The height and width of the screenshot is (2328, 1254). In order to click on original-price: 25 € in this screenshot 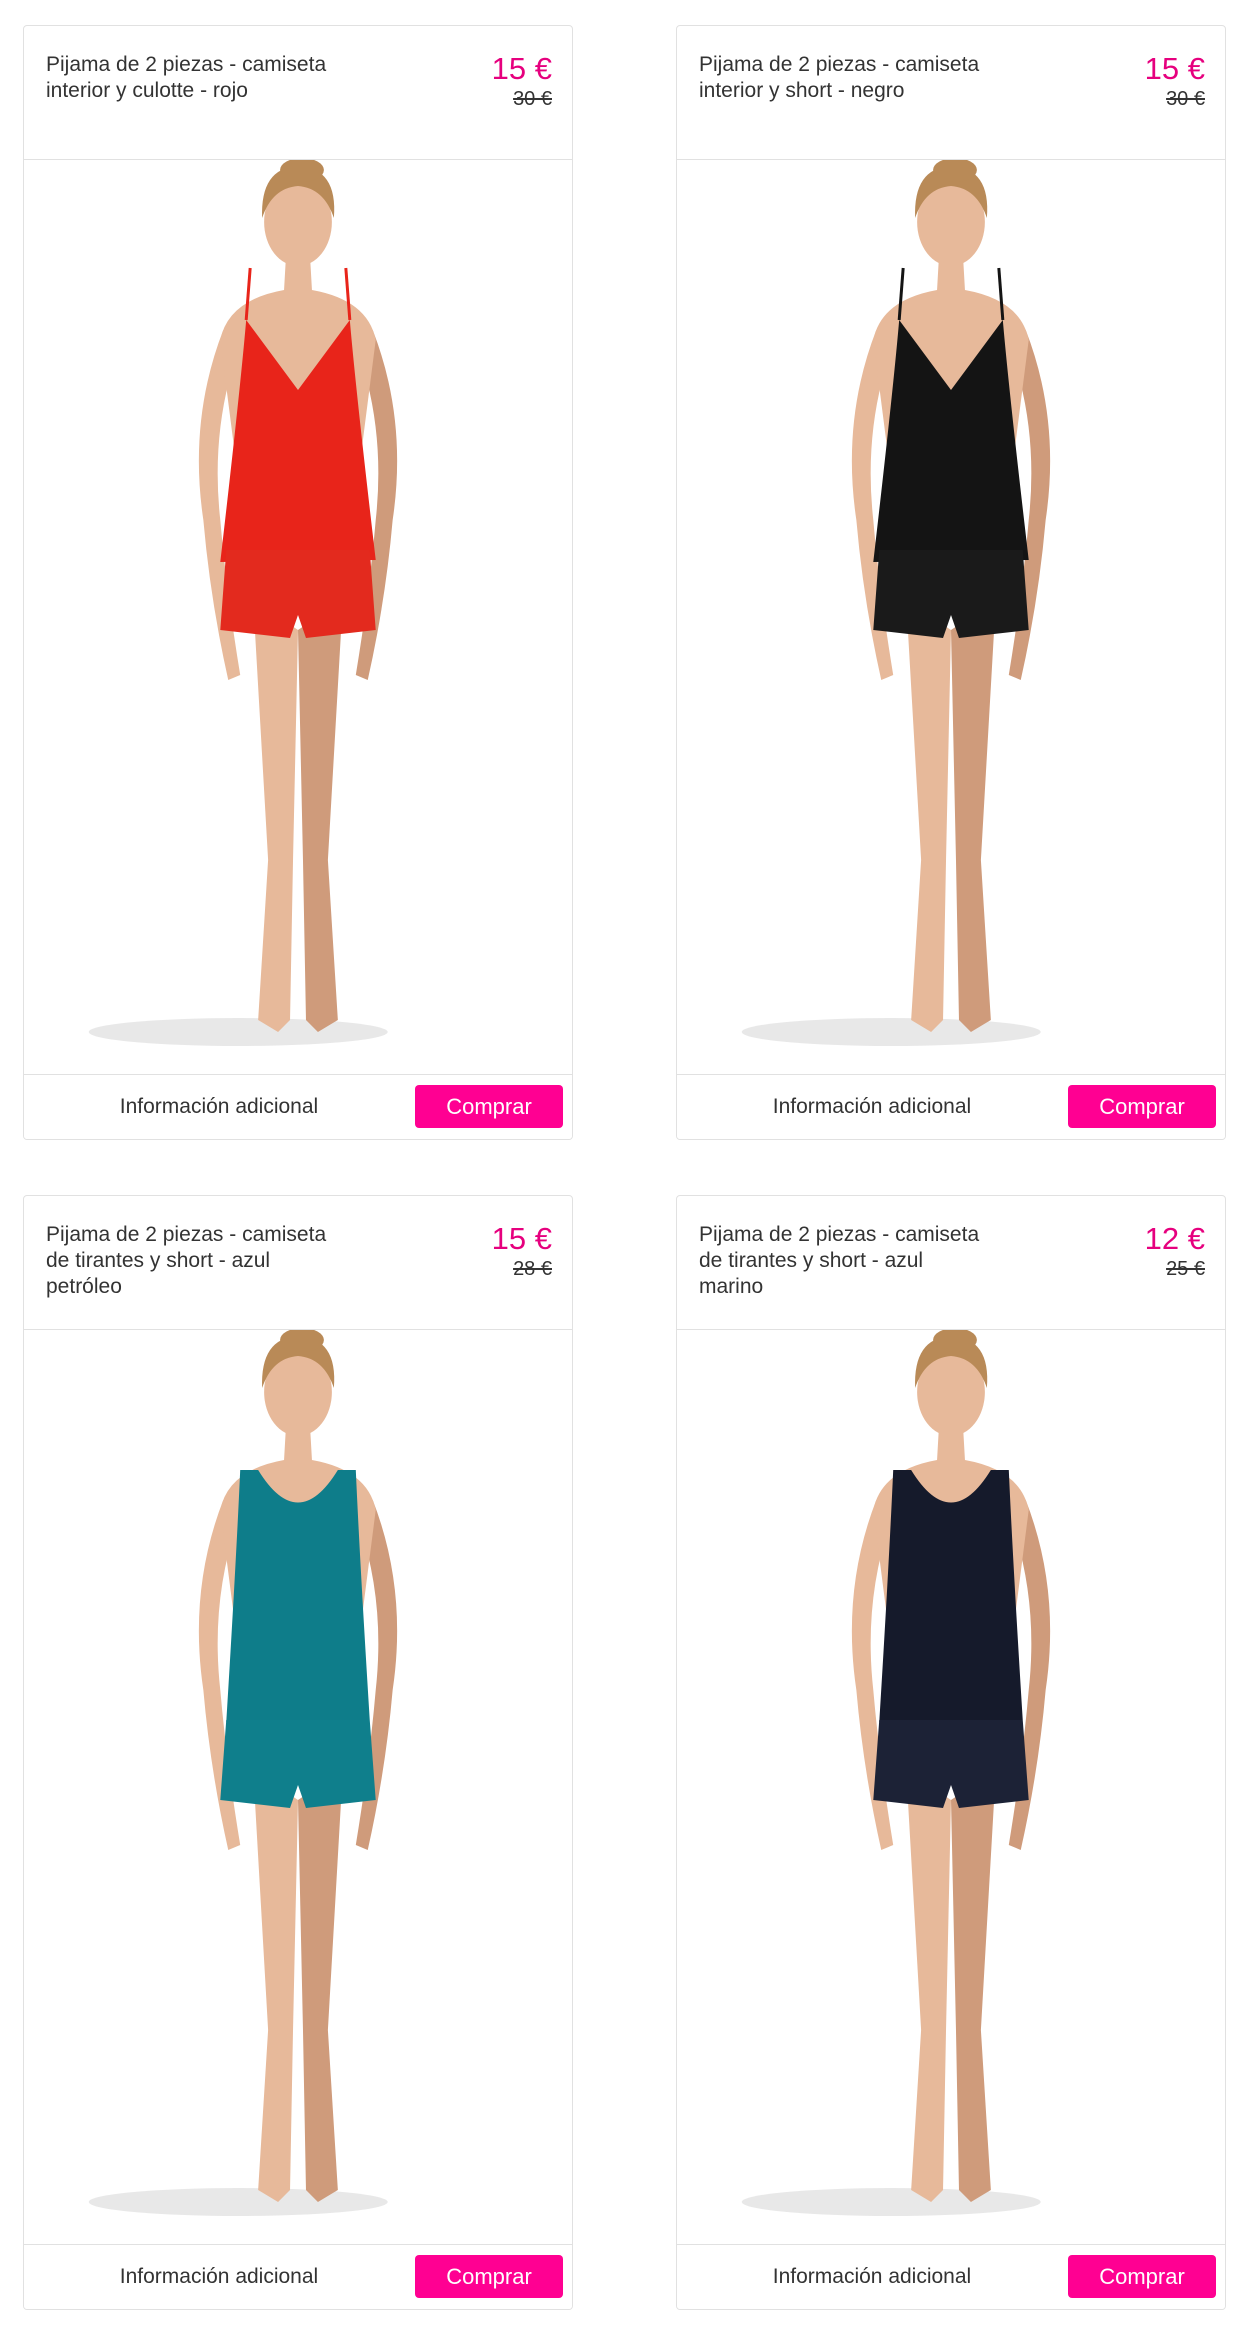, I will do `click(1185, 1269)`.